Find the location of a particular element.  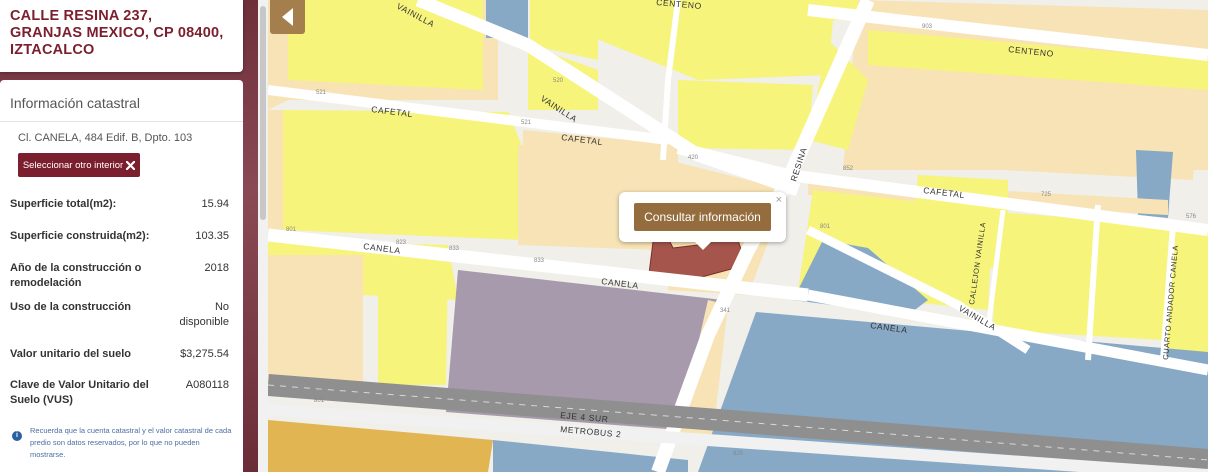

info-row-value: No disponible is located at coordinates (204, 314).